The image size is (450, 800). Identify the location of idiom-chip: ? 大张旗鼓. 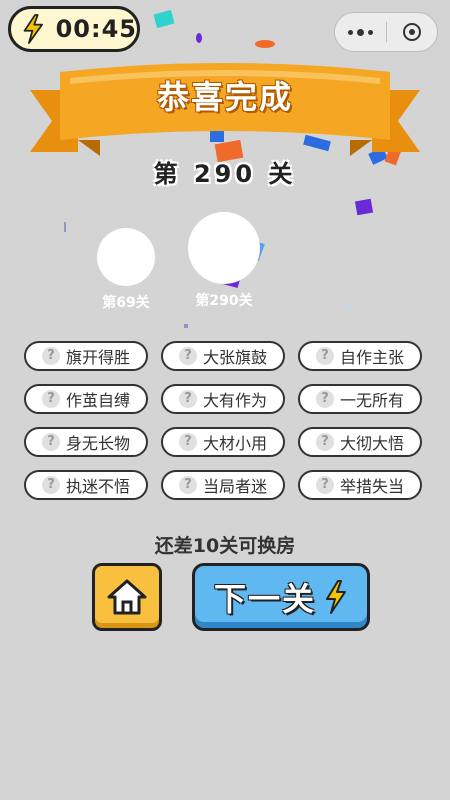
(223, 356).